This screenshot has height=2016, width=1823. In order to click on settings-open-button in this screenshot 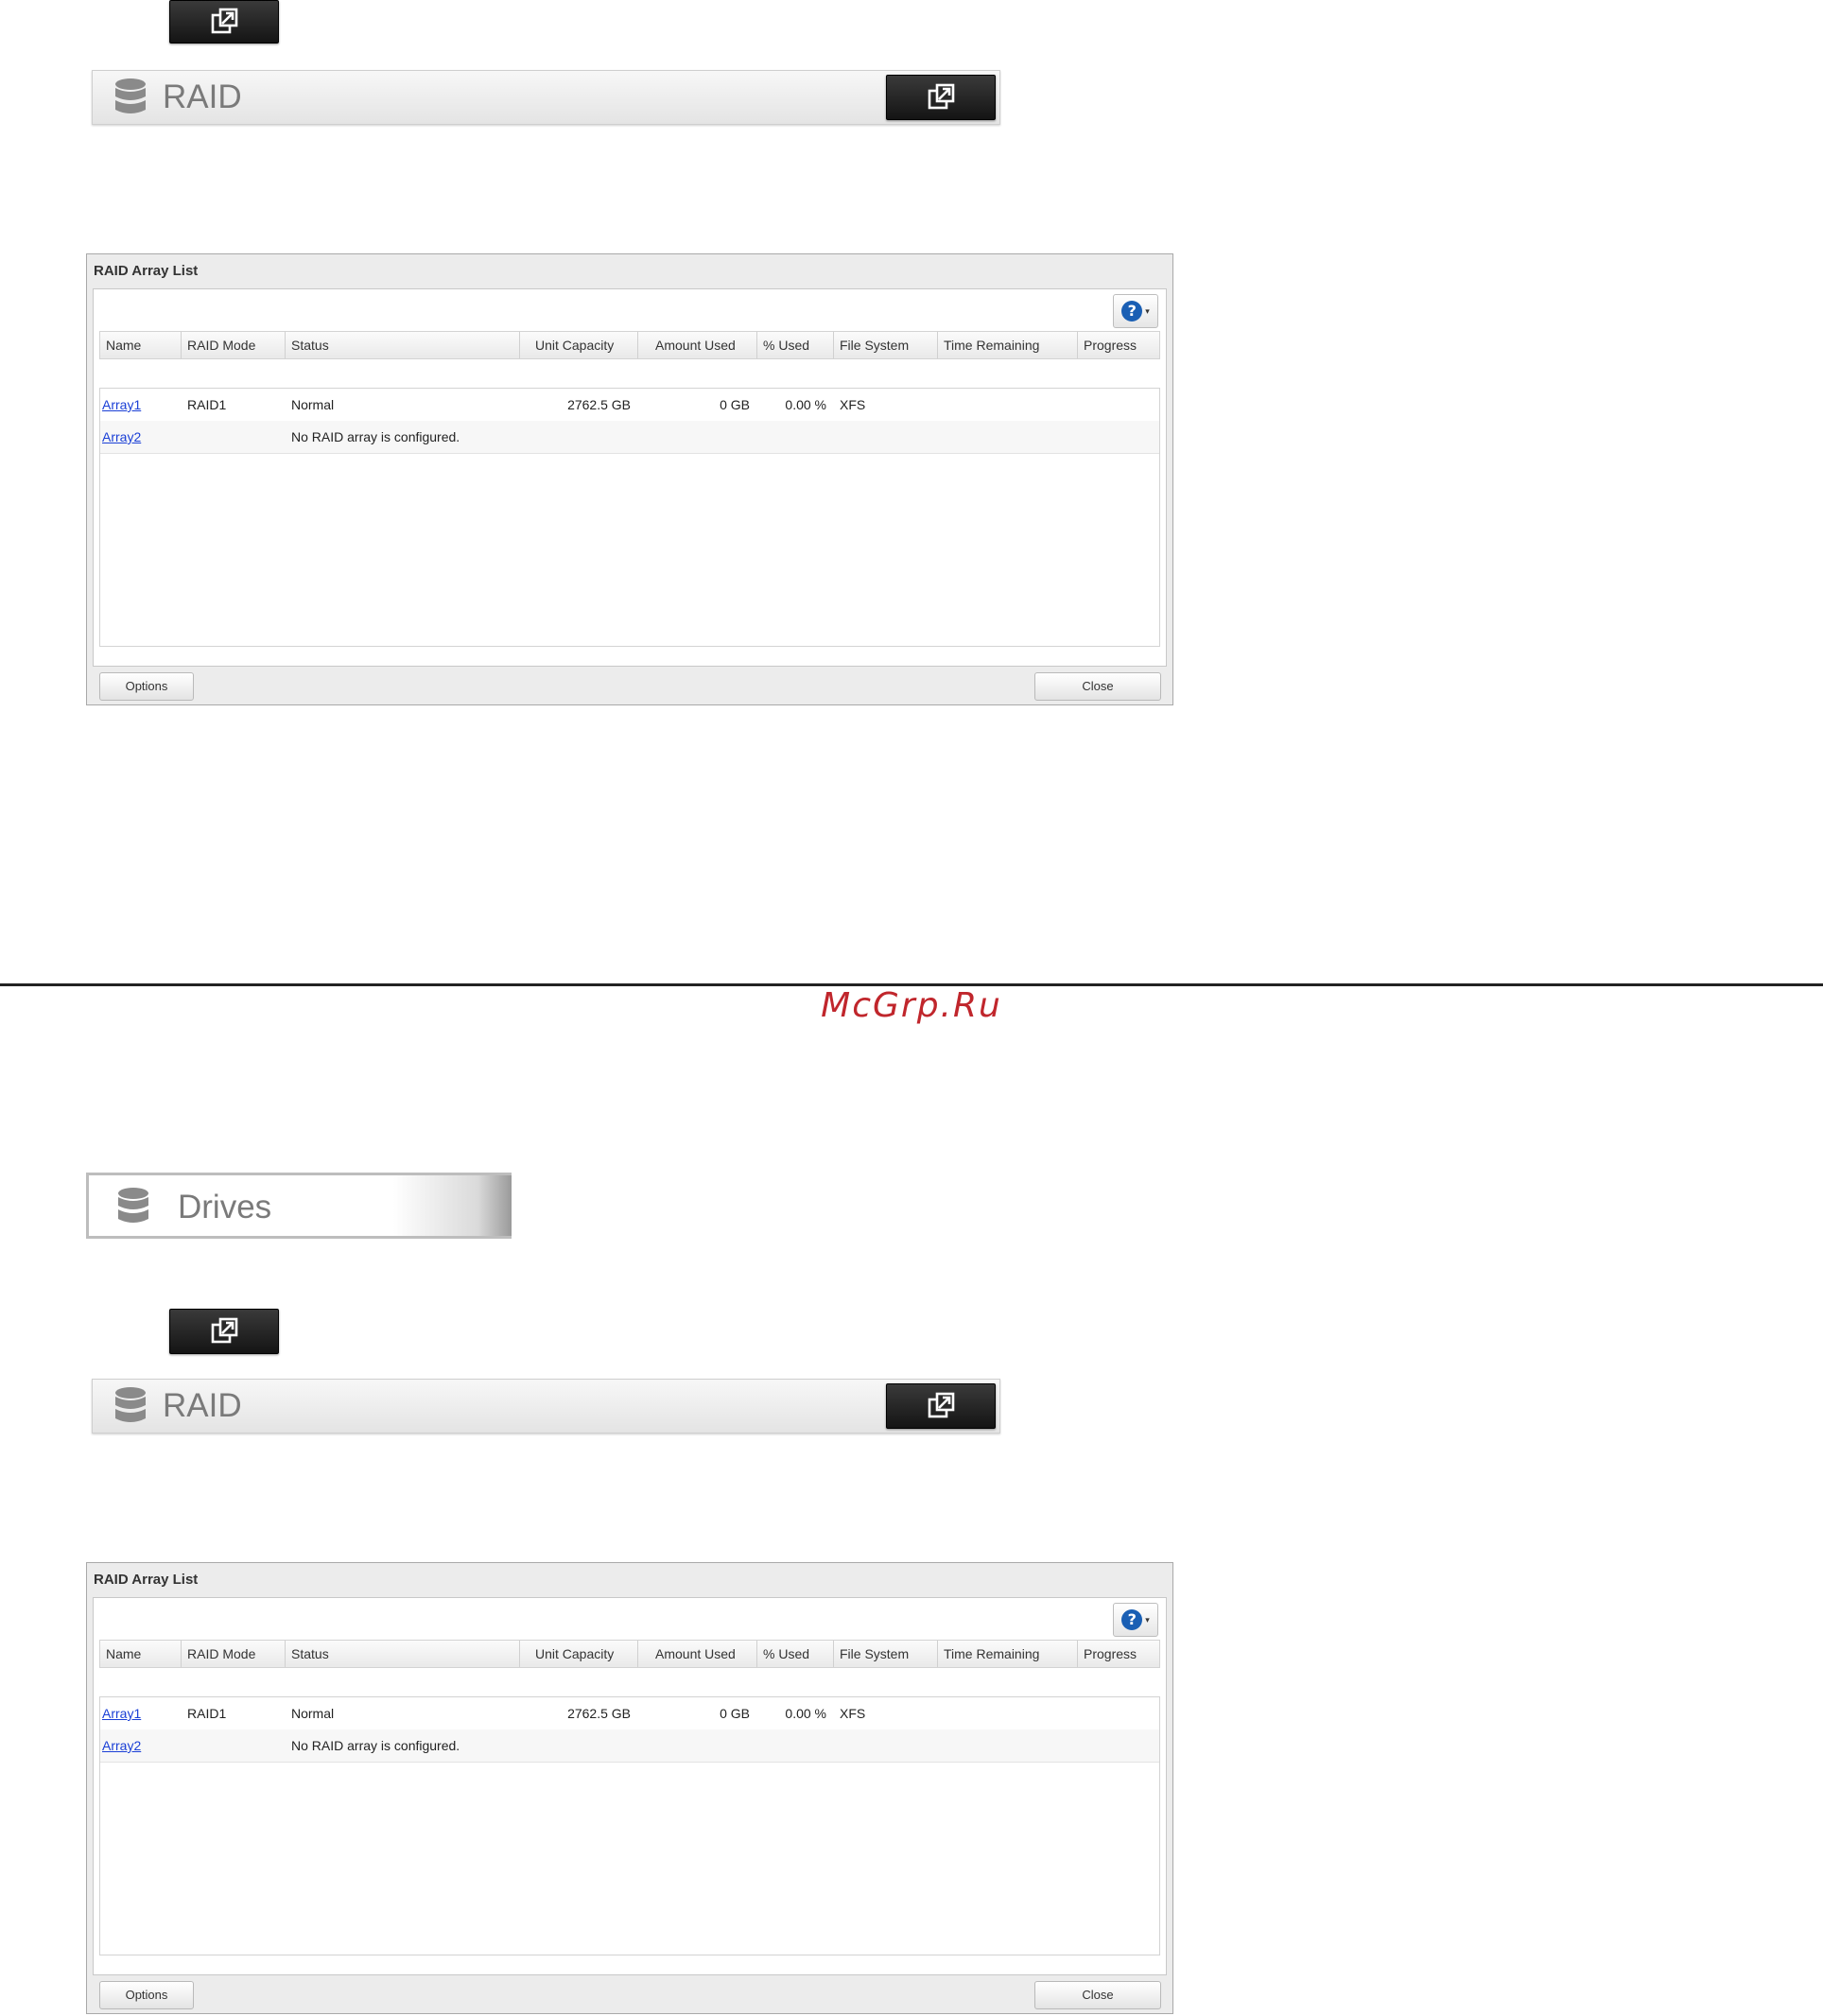, I will do `click(224, 1331)`.